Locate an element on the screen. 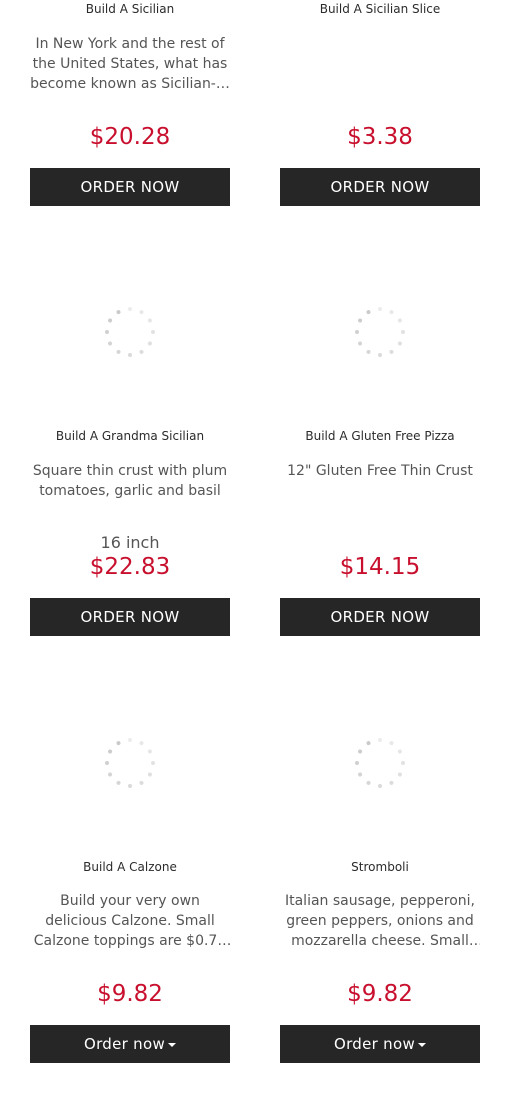 The width and height of the screenshot is (510, 1112). product-title: Build A Gluten Free Pizza is located at coordinates (380, 436).